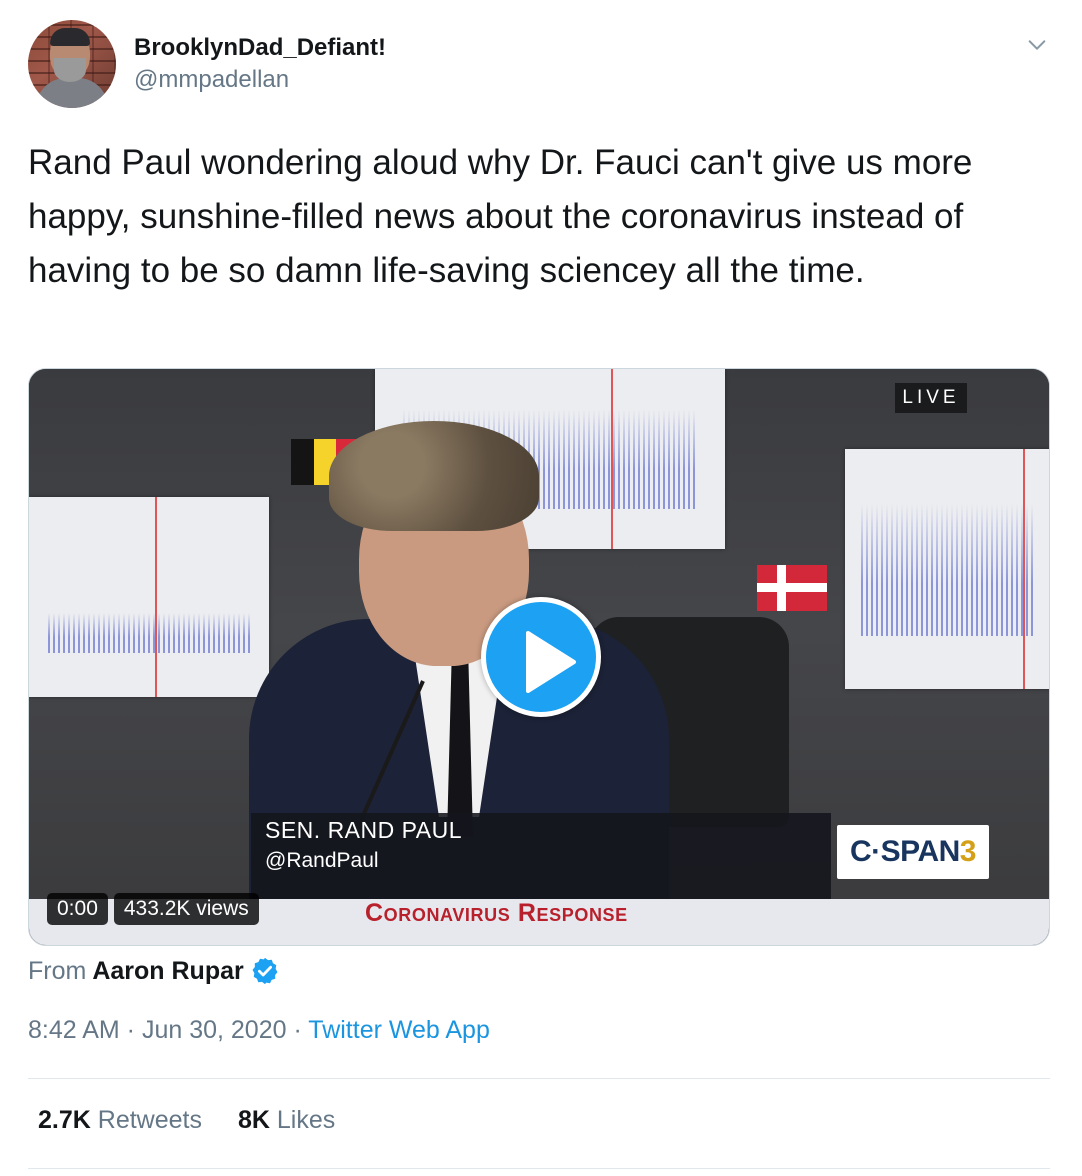  What do you see at coordinates (149, 597) in the screenshot?
I see `chart-poster-left` at bounding box center [149, 597].